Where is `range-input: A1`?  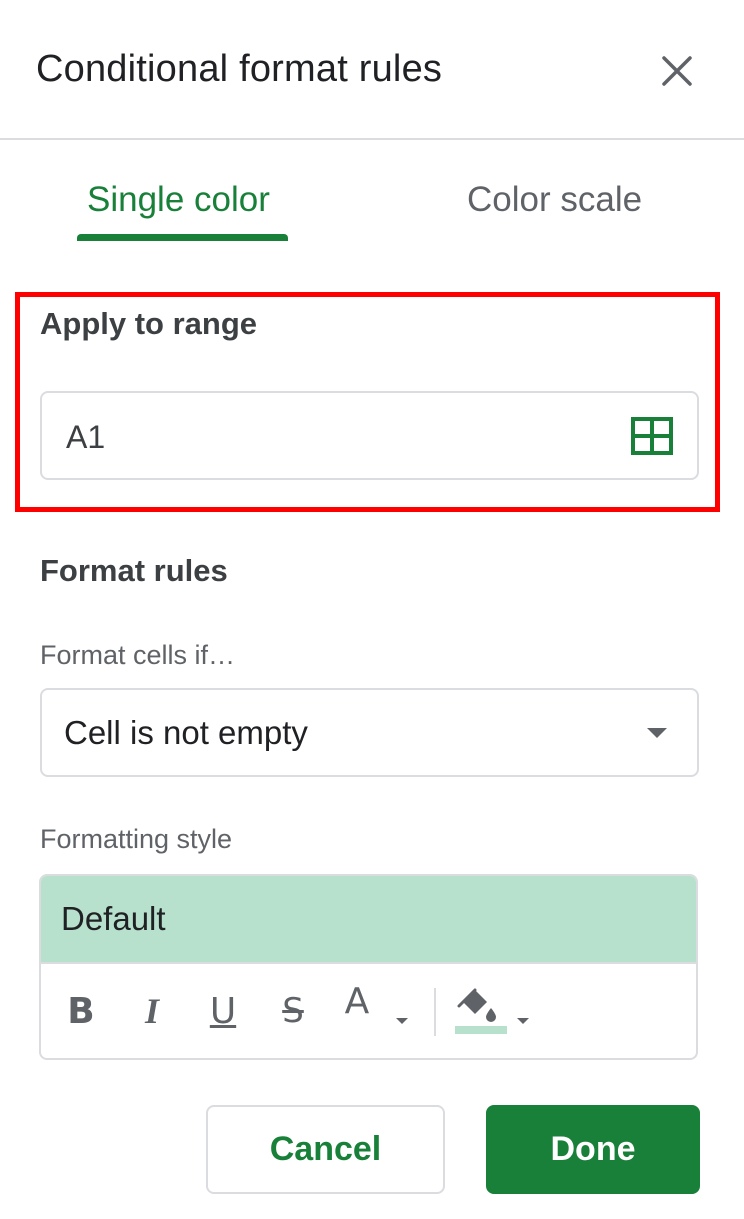 range-input: A1 is located at coordinates (369, 435).